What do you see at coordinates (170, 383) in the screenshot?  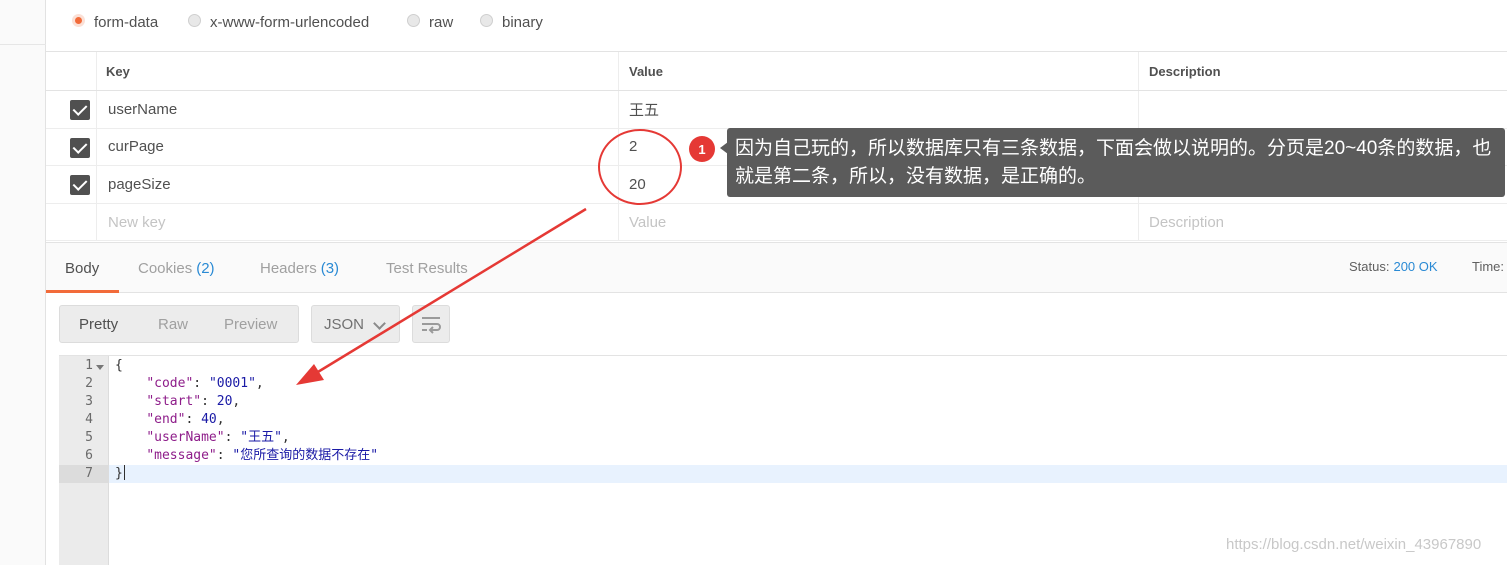 I see `json-key: "code"` at bounding box center [170, 383].